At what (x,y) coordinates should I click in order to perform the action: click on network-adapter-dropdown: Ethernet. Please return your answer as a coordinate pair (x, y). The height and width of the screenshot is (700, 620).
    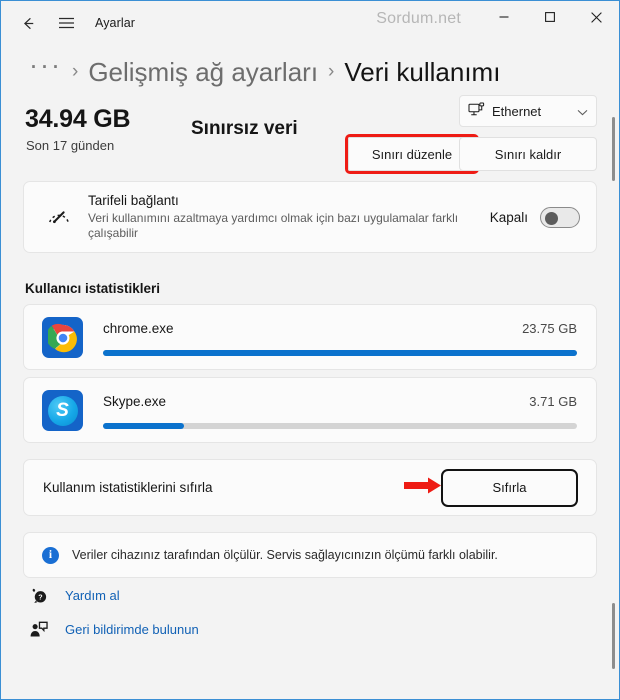
    Looking at the image, I should click on (528, 111).